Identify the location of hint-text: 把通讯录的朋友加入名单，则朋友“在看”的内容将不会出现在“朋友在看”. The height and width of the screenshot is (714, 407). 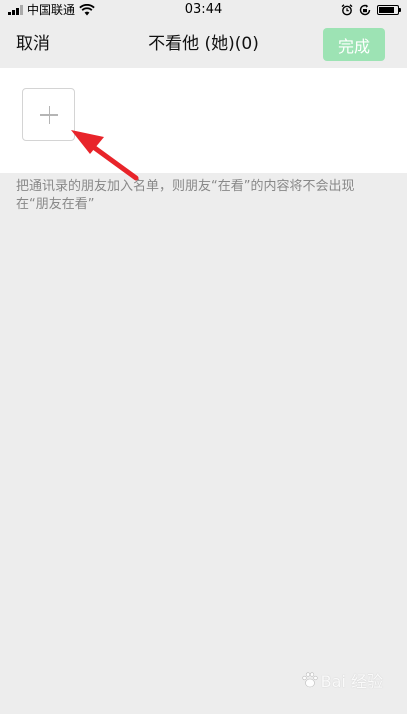
(185, 195).